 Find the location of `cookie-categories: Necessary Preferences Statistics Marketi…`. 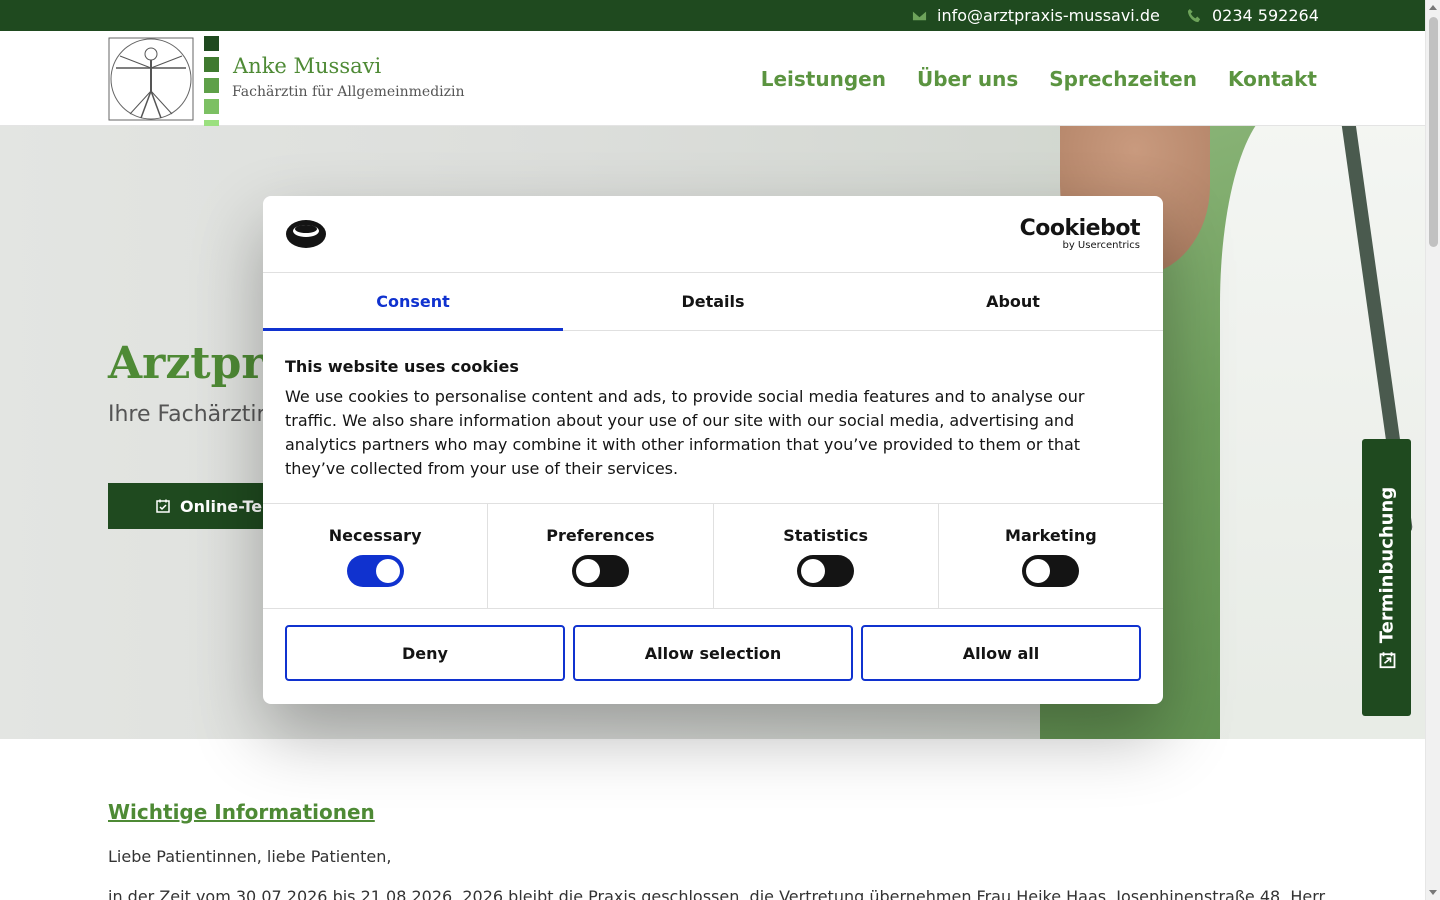

cookie-categories: Necessary Preferences Statistics Marketi… is located at coordinates (713, 556).